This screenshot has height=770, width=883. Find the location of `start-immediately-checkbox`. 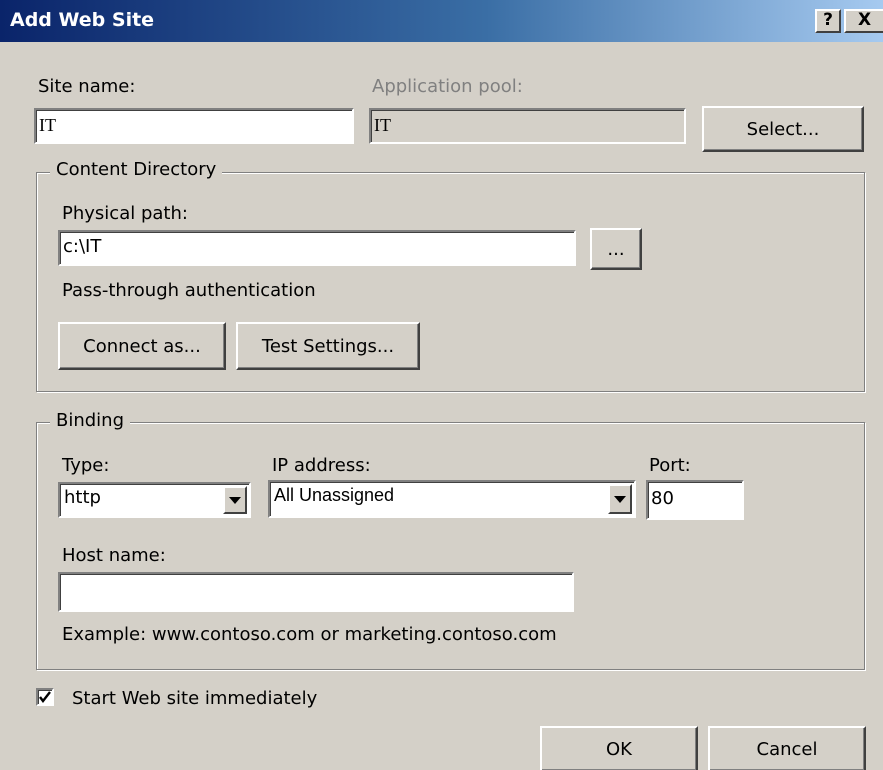

start-immediately-checkbox is located at coordinates (45, 697).